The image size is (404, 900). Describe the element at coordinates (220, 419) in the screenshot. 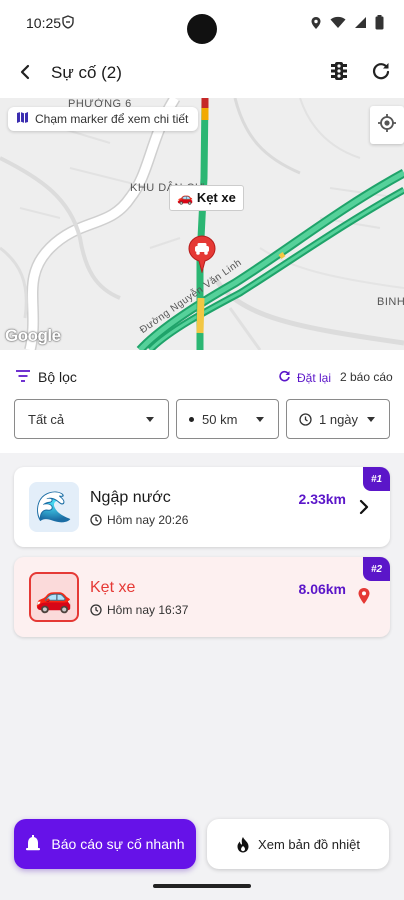

I see `radius-filter-value: 50 km` at that location.